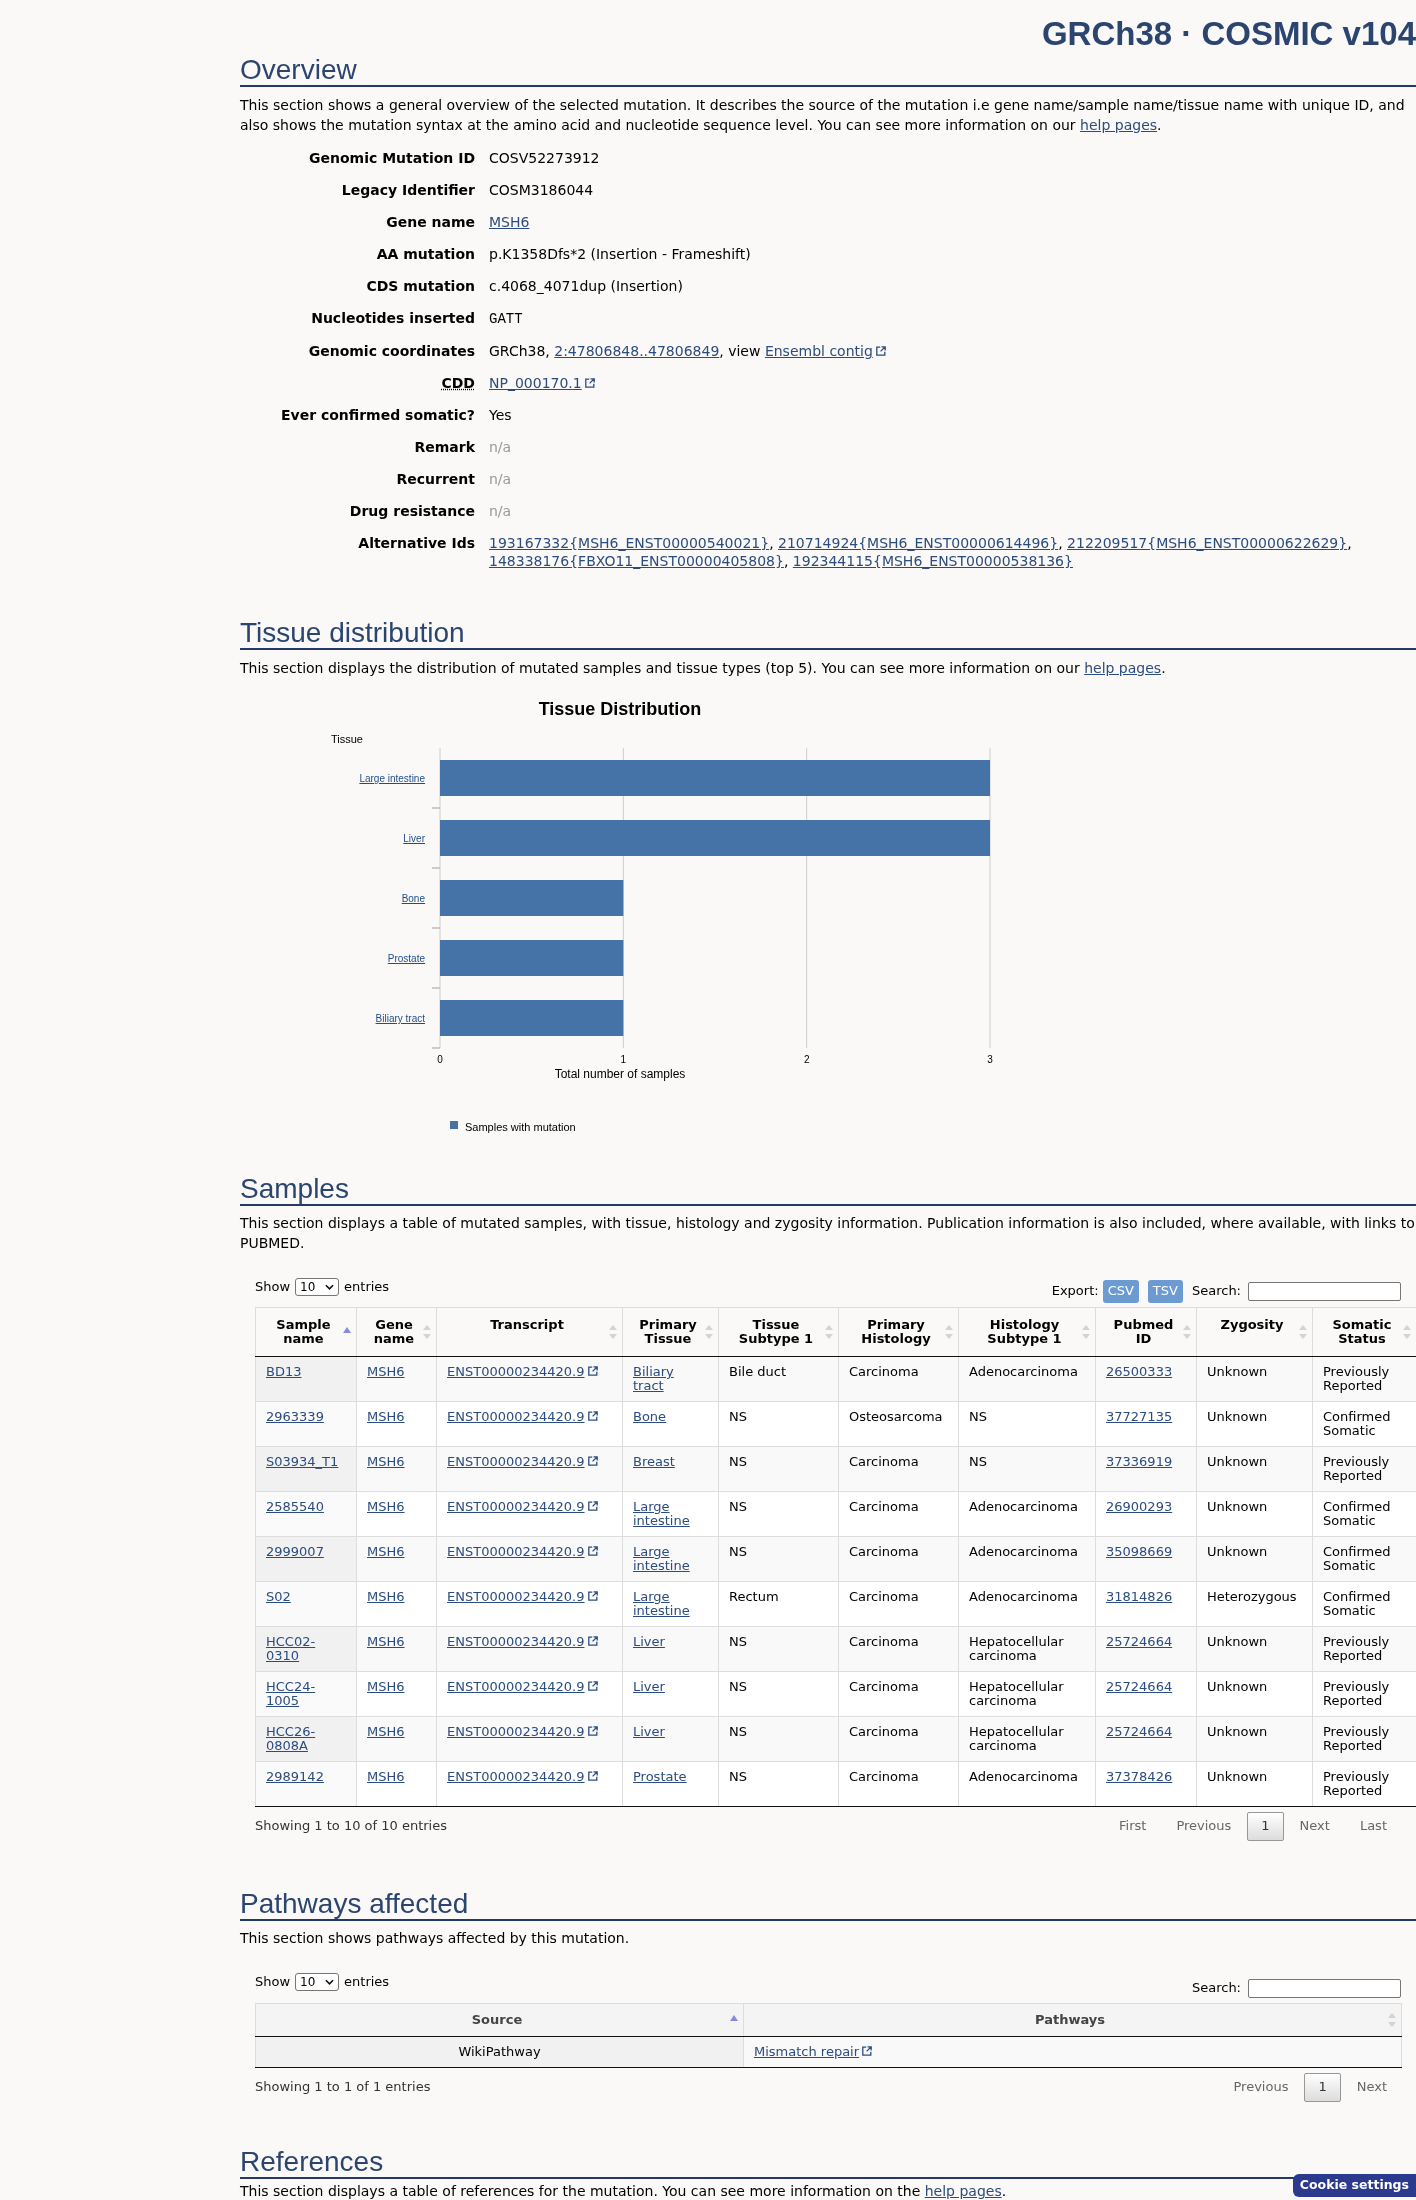  Describe the element at coordinates (1139, 1597) in the screenshot. I see `pubmed-link: 31814826` at that location.